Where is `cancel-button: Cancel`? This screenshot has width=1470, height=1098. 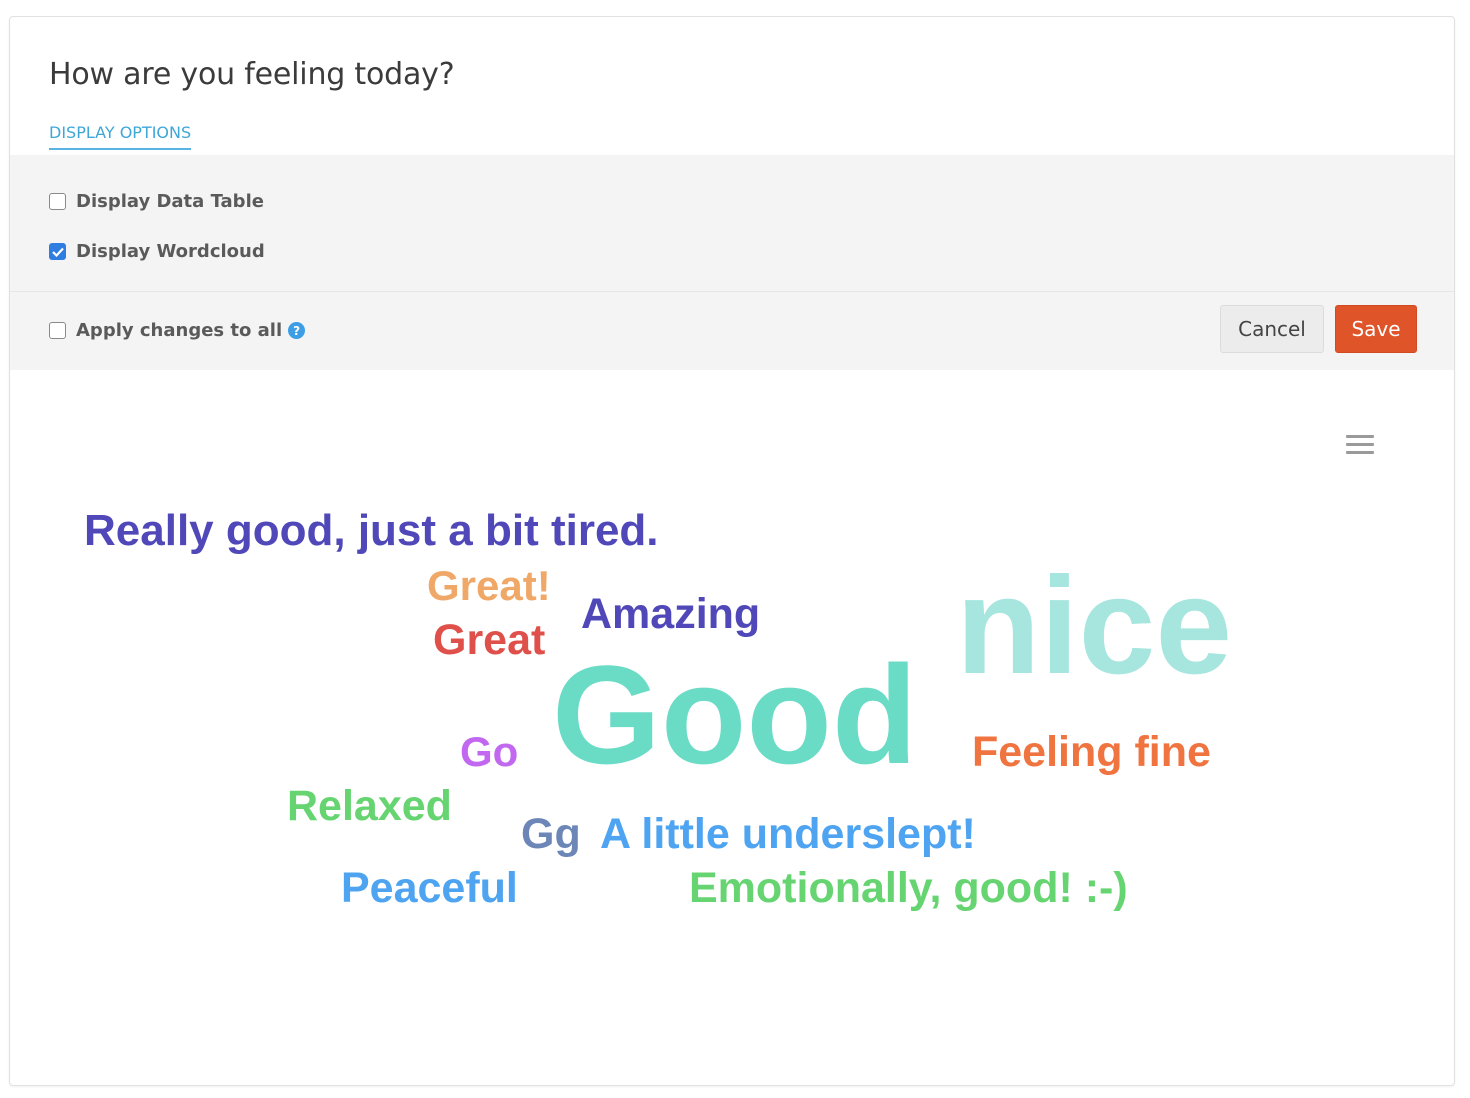
cancel-button: Cancel is located at coordinates (1272, 329).